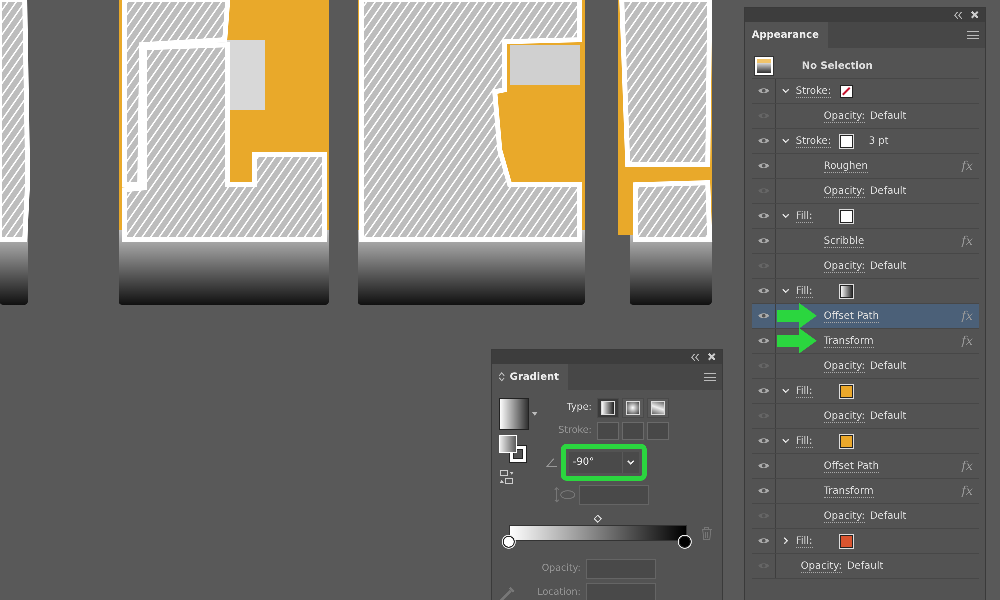 This screenshot has width=1000, height=600. Describe the element at coordinates (846, 91) in the screenshot. I see `no-color-swatch` at that location.